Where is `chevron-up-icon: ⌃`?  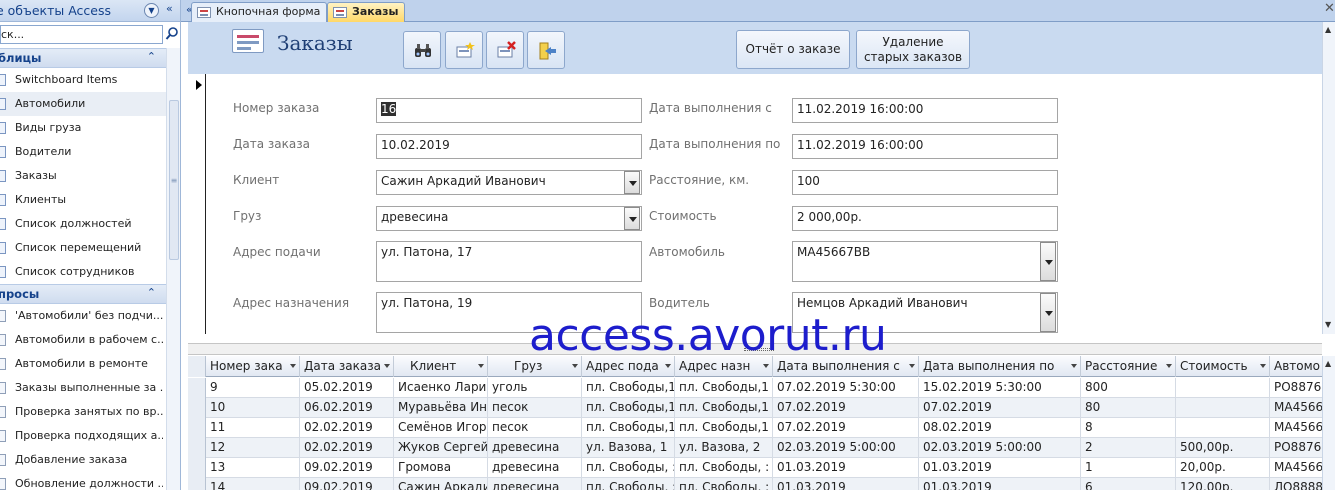 chevron-up-icon: ⌃ is located at coordinates (151, 56).